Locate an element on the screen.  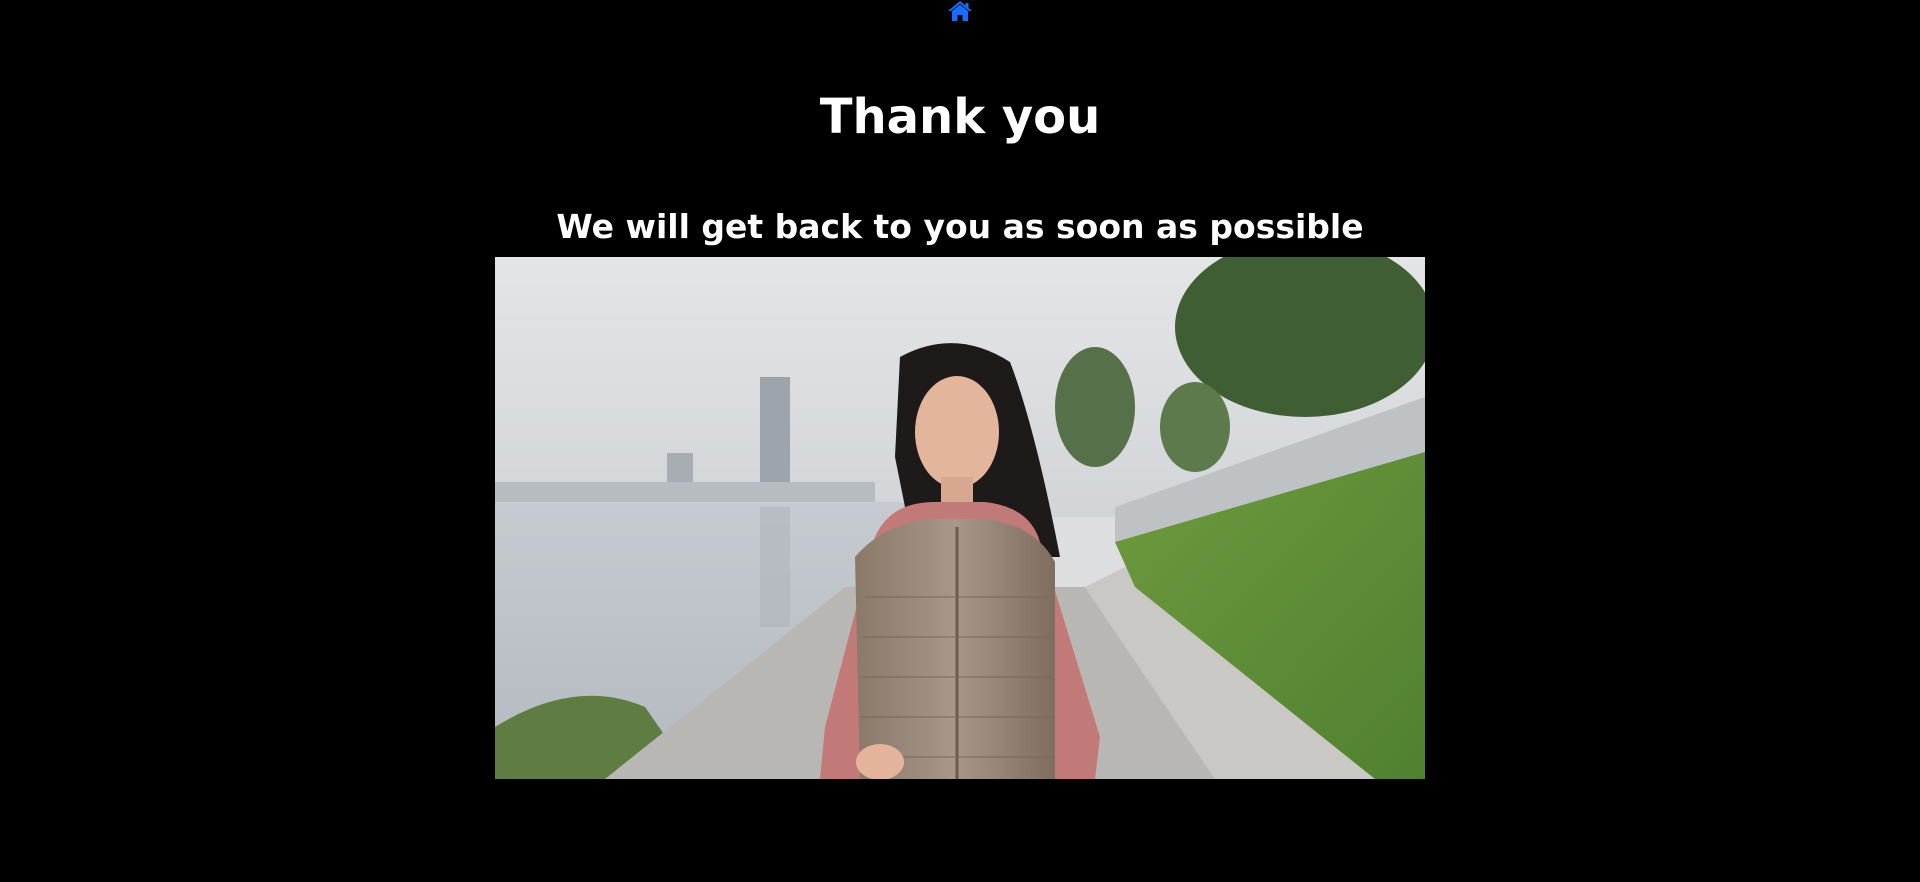
home-link is located at coordinates (960, 11).